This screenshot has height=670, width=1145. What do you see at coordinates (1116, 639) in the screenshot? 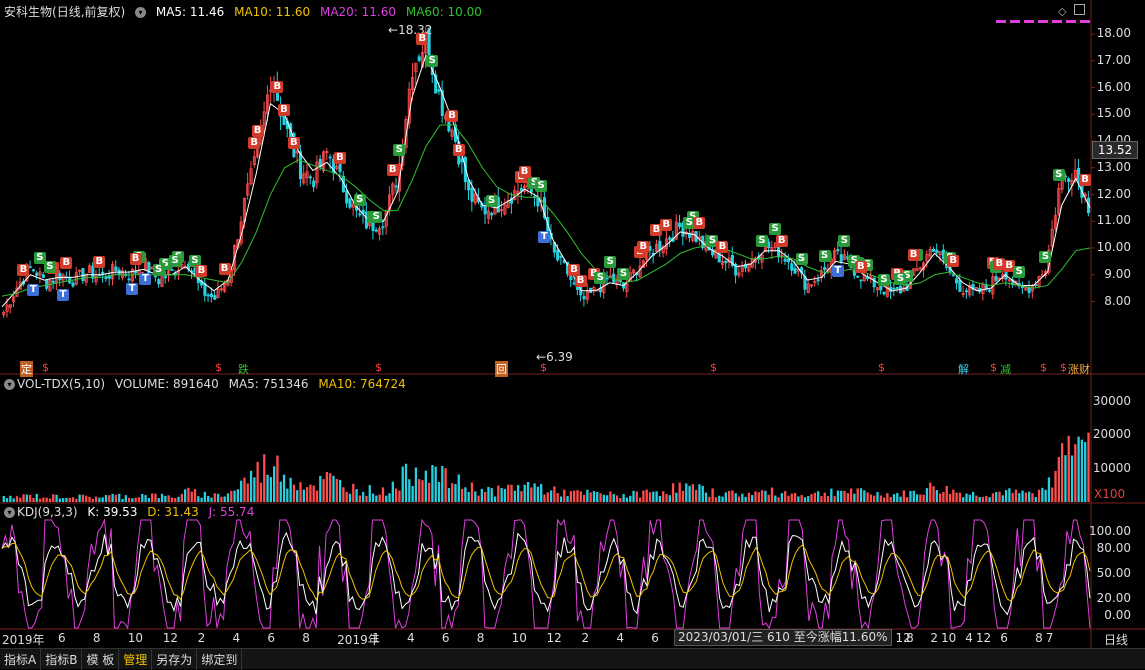
I see `period-right: 日线` at bounding box center [1116, 639].